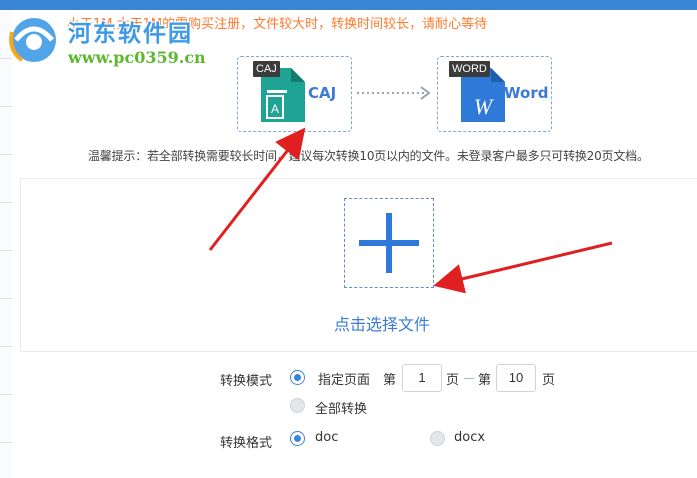 The height and width of the screenshot is (478, 697). Describe the element at coordinates (246, 443) in the screenshot. I see `conversion-format-label: 转换格式` at that location.